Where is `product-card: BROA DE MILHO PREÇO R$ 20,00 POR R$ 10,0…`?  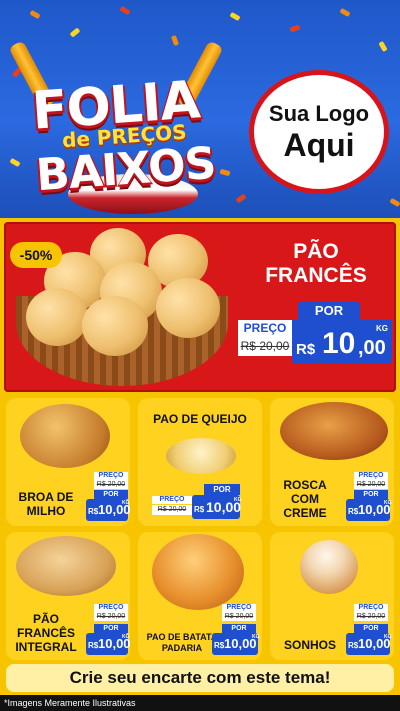
product-card: BROA DE MILHO PREÇO R$ 20,00 POR R$ 10,0… is located at coordinates (68, 462).